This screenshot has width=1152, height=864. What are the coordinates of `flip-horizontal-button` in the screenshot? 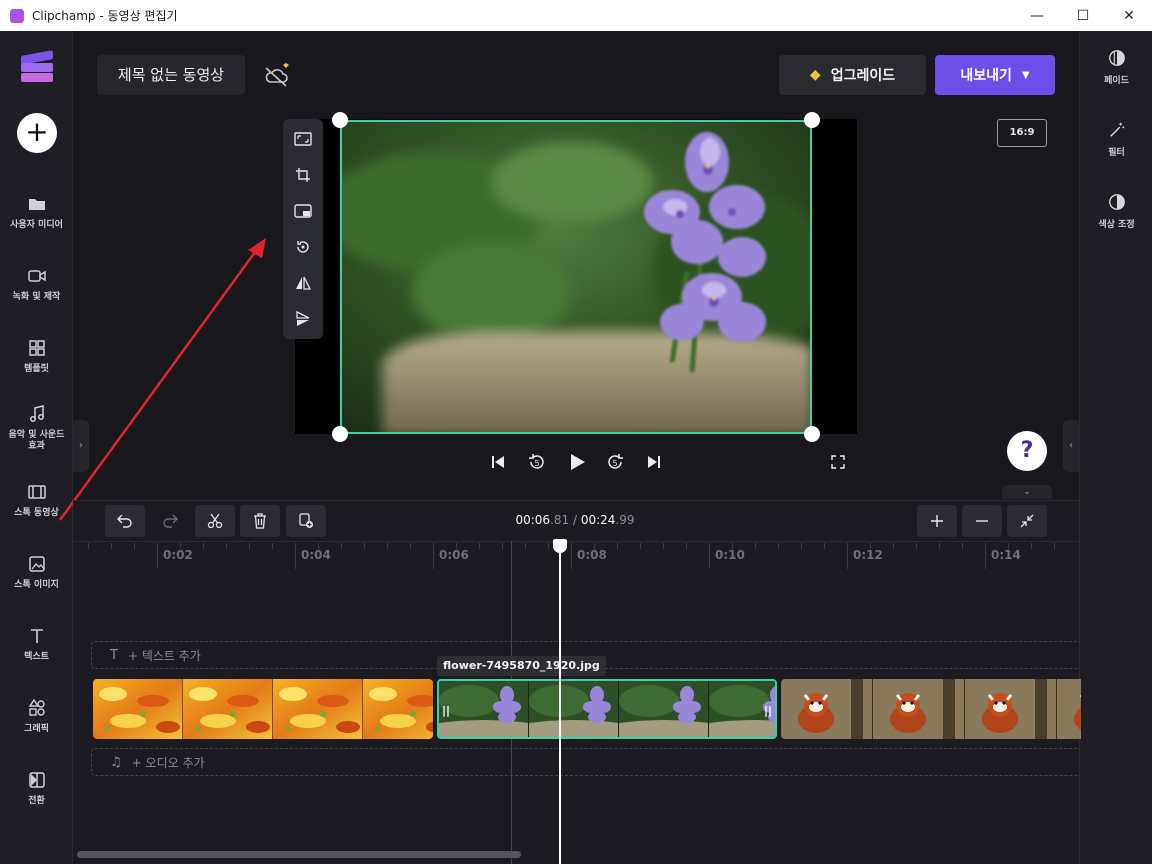 It's located at (303, 283).